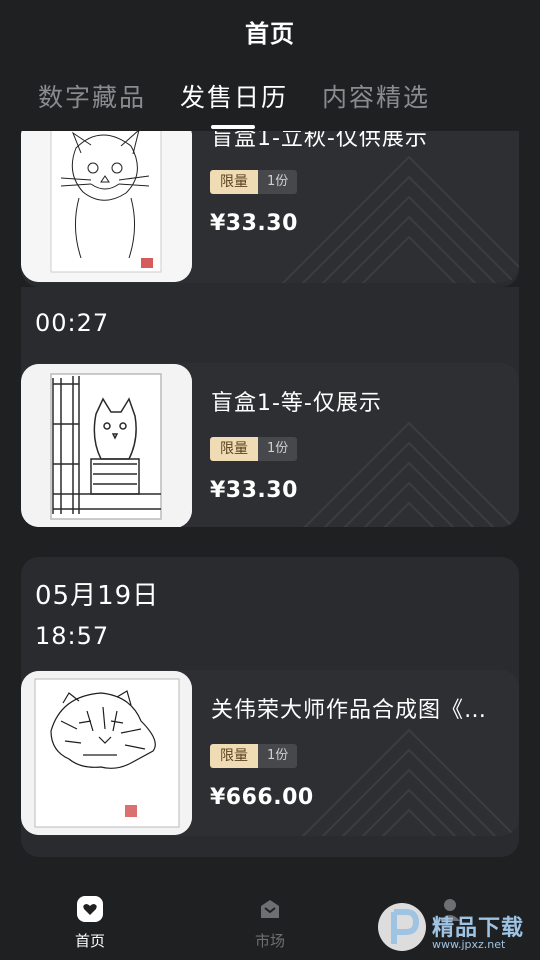 The width and height of the screenshot is (540, 960). I want to click on release-group-header: 00:27, so click(270, 312).